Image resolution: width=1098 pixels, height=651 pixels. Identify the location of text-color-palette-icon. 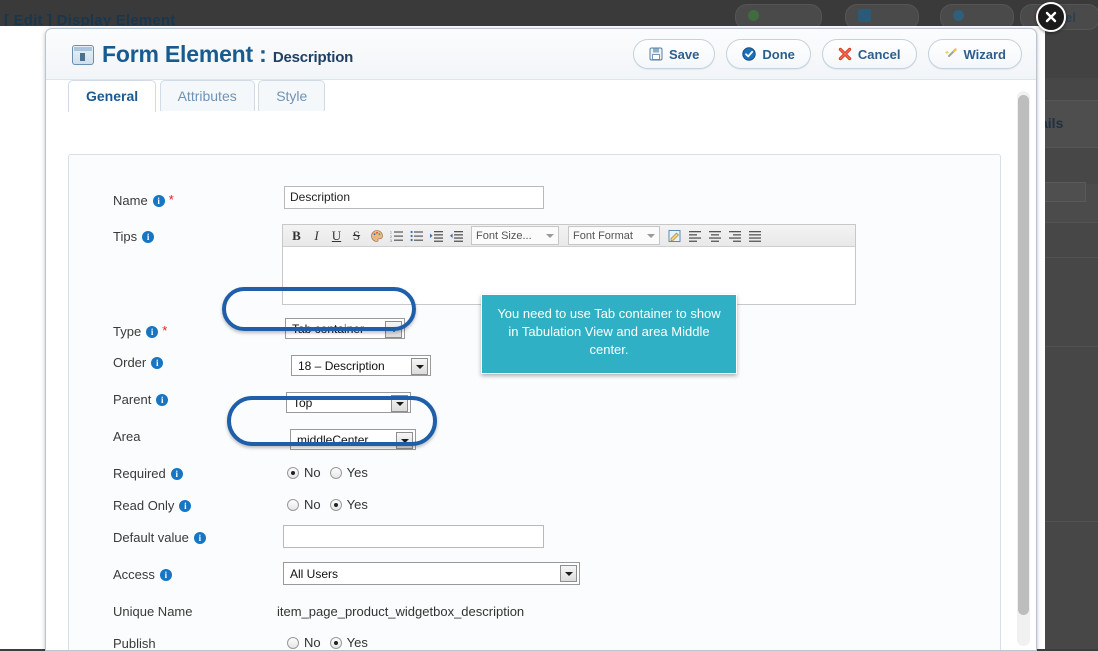
(376, 235).